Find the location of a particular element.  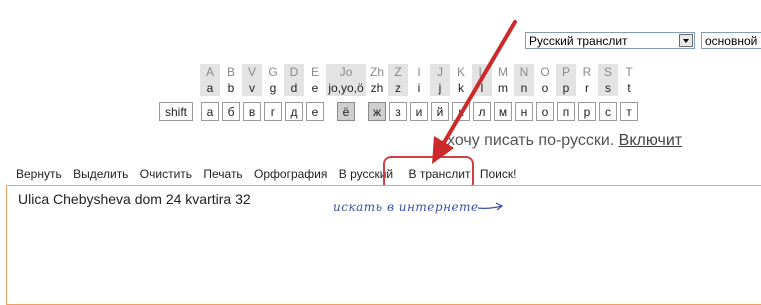

key-column: Ee is located at coordinates (315, 80).